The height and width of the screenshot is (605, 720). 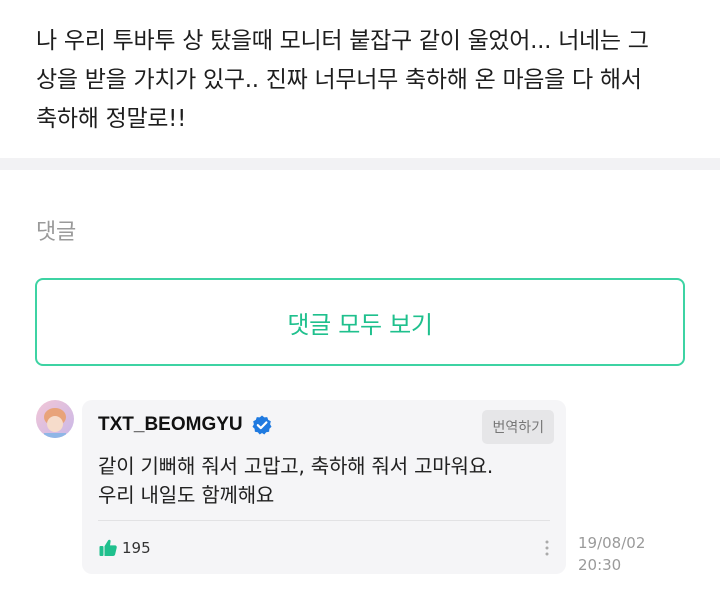 I want to click on like-button: 195, so click(x=124, y=548).